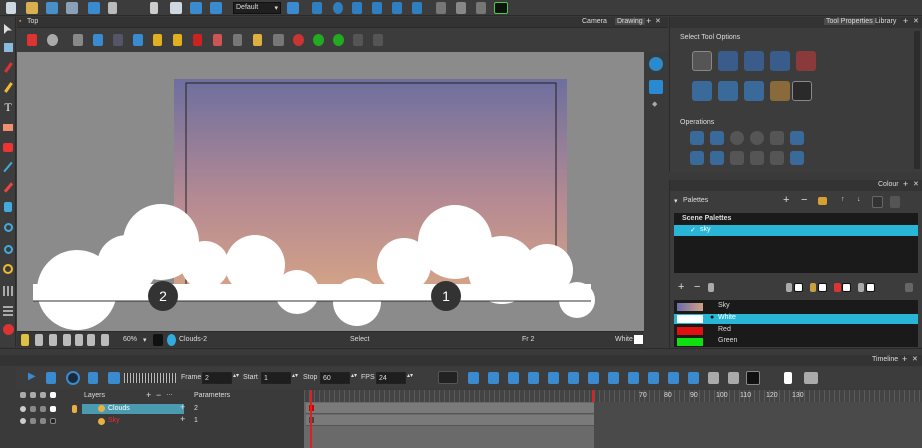 Image resolution: width=922 pixels, height=448 pixels. Describe the element at coordinates (916, 21) in the screenshot. I see `close-panel-icon: ✕` at that location.